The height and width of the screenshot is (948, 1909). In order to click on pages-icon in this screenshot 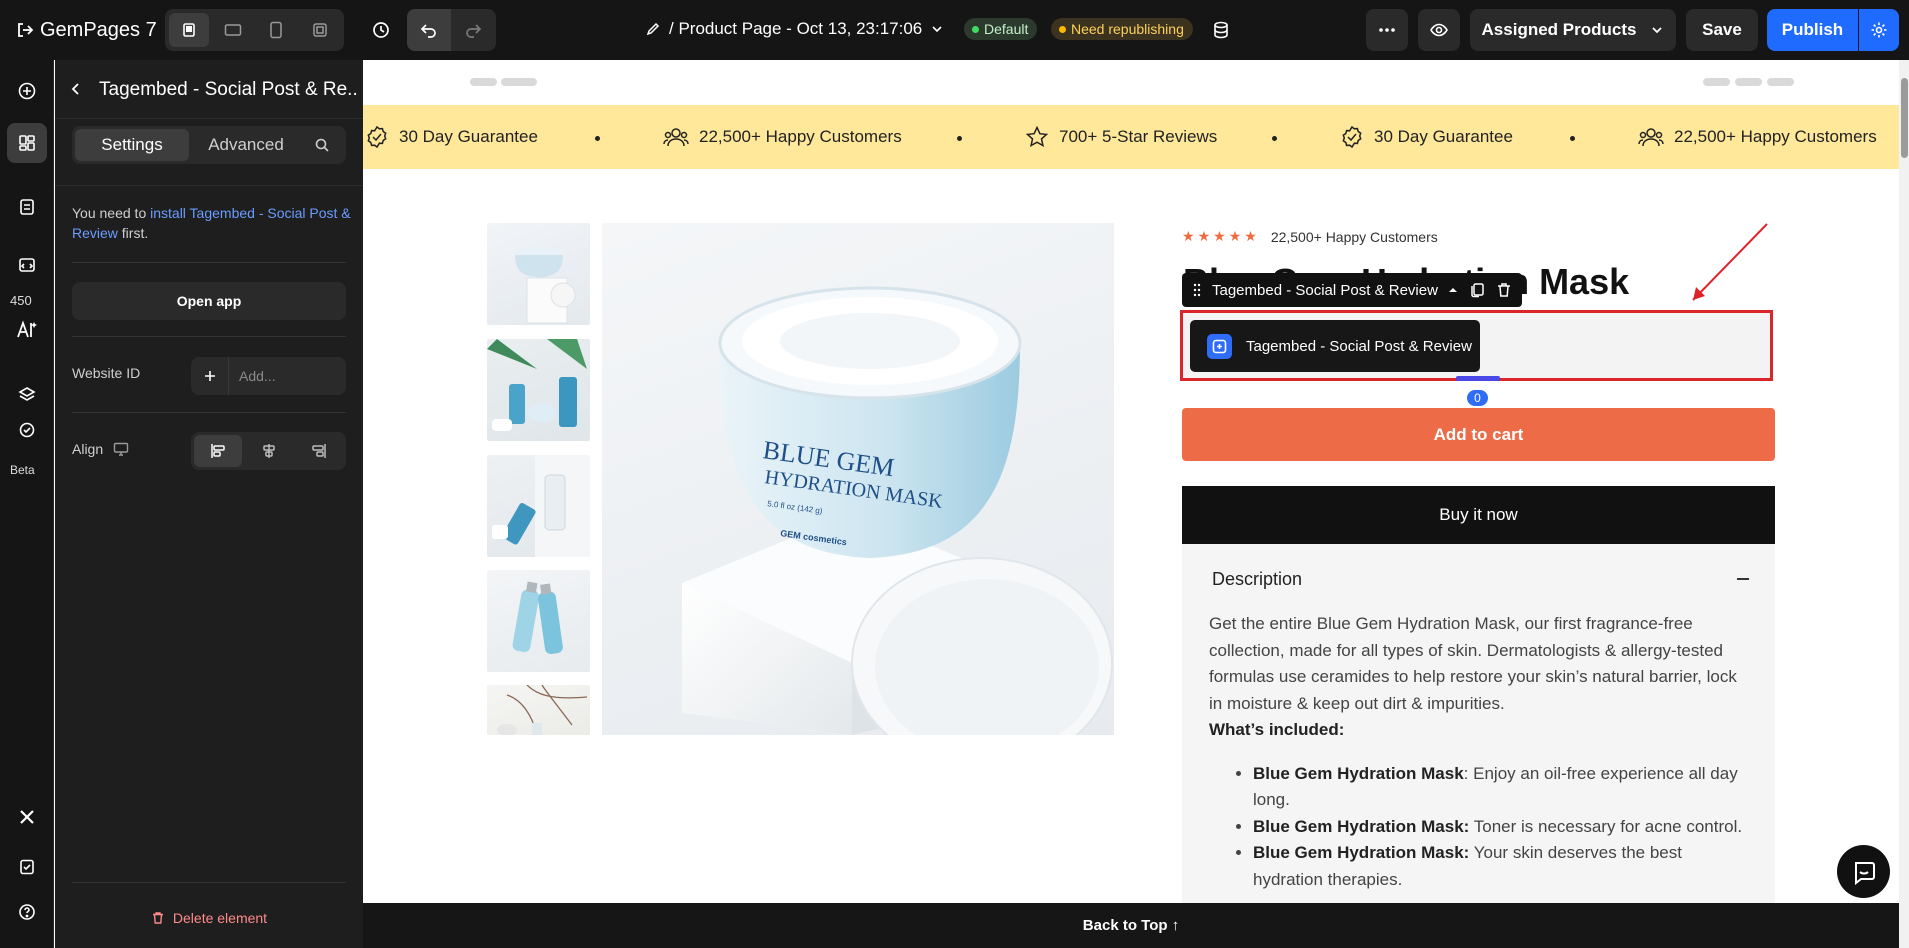, I will do `click(27, 207)`.